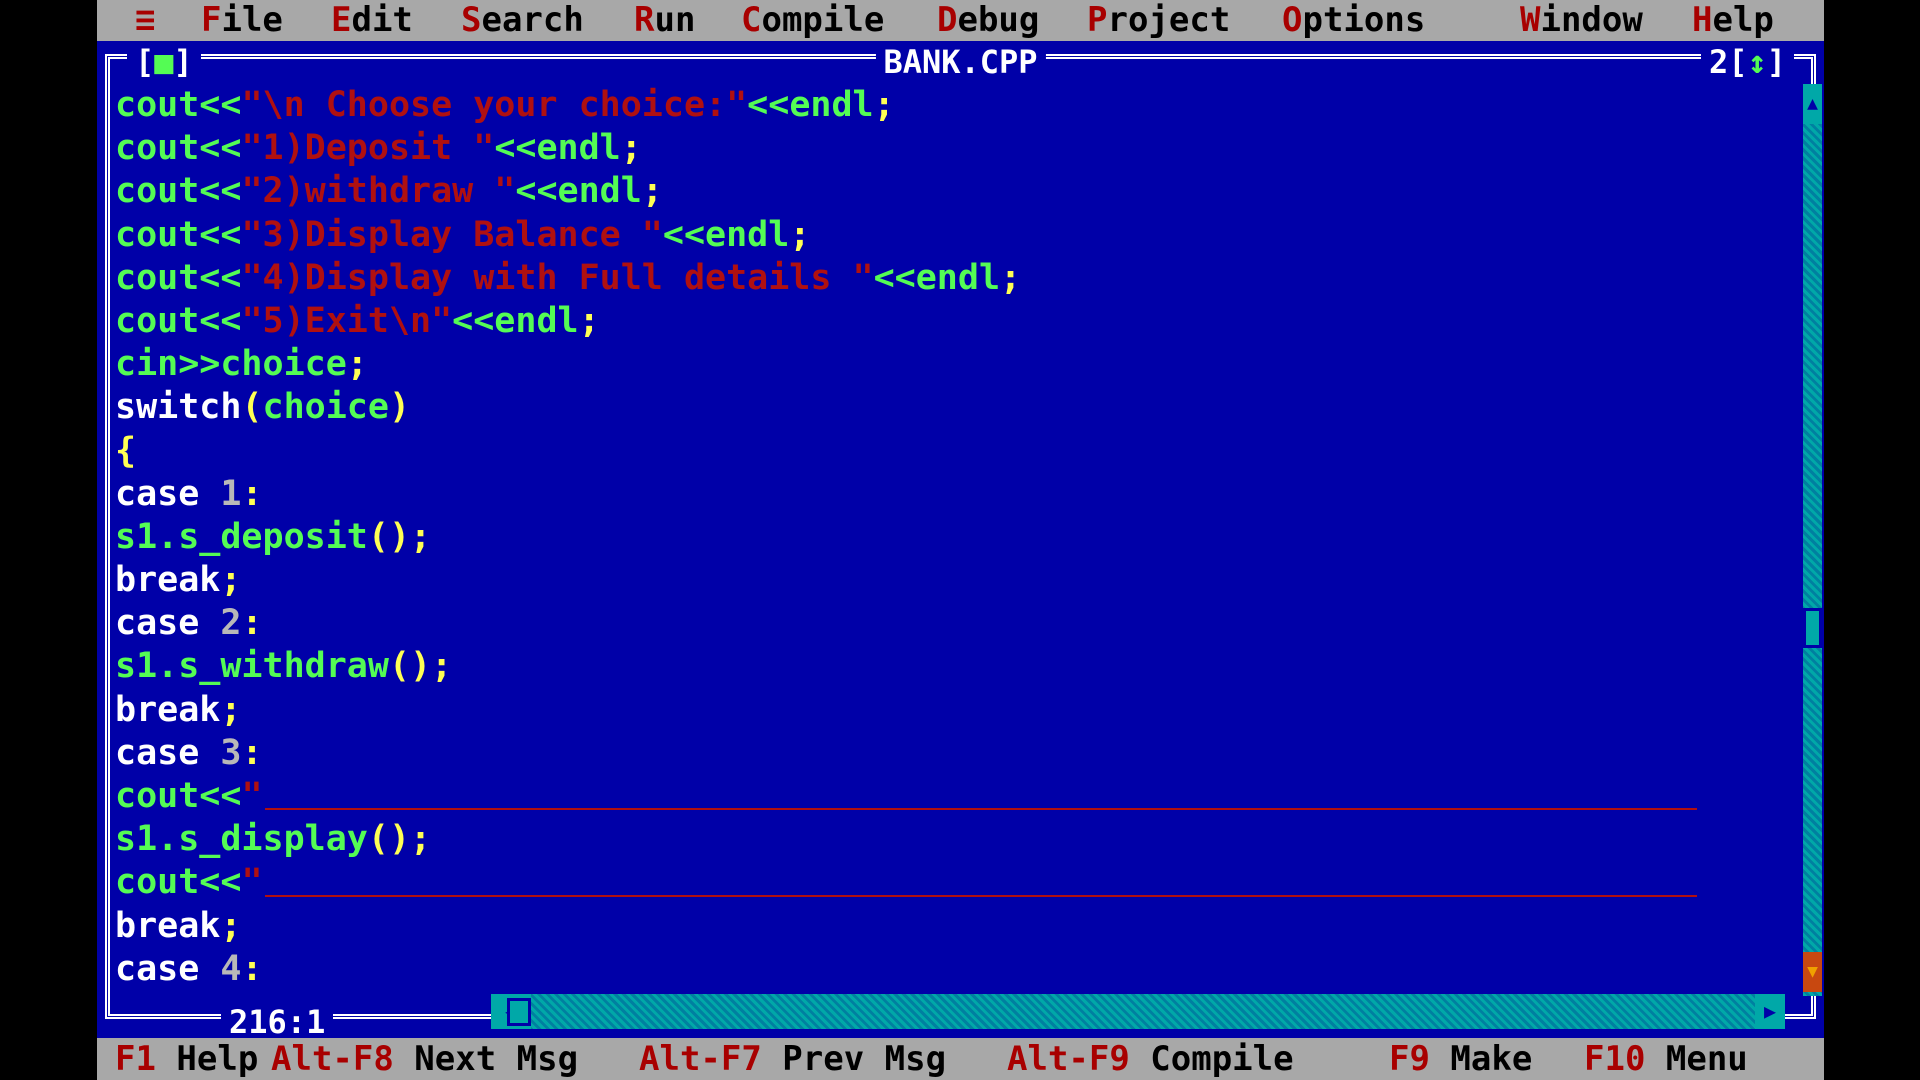 This screenshot has width=1920, height=1080. I want to click on status-prev-msg: Alt-F7 Prev Msg, so click(792, 1059).